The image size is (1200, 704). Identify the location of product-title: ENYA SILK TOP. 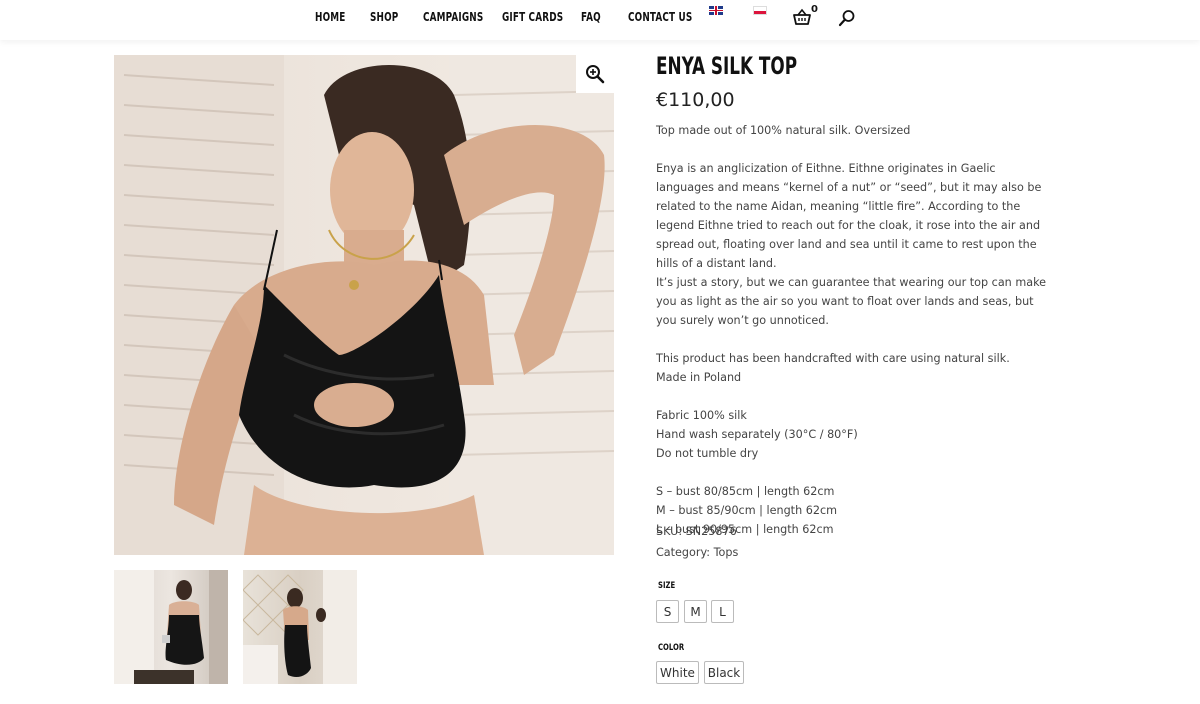
(727, 66).